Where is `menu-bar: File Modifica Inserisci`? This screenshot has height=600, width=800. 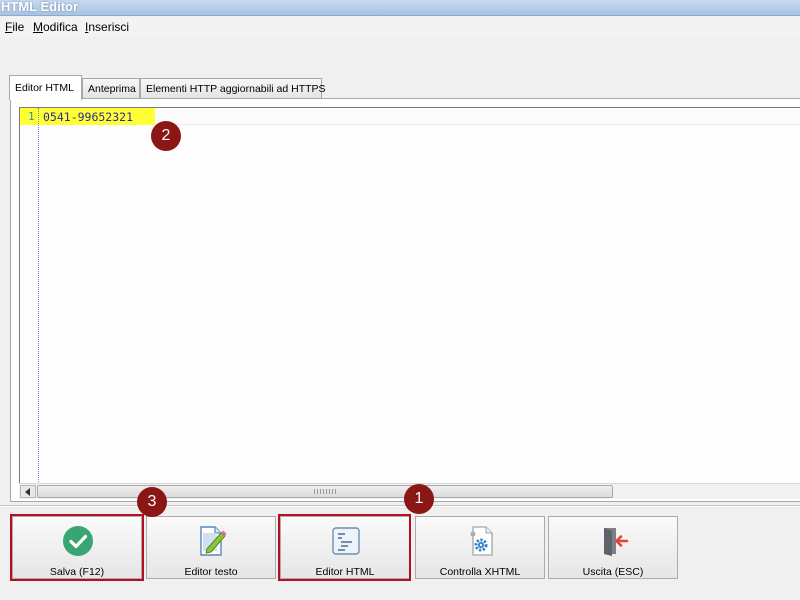 menu-bar: File Modifica Inserisci is located at coordinates (400, 27).